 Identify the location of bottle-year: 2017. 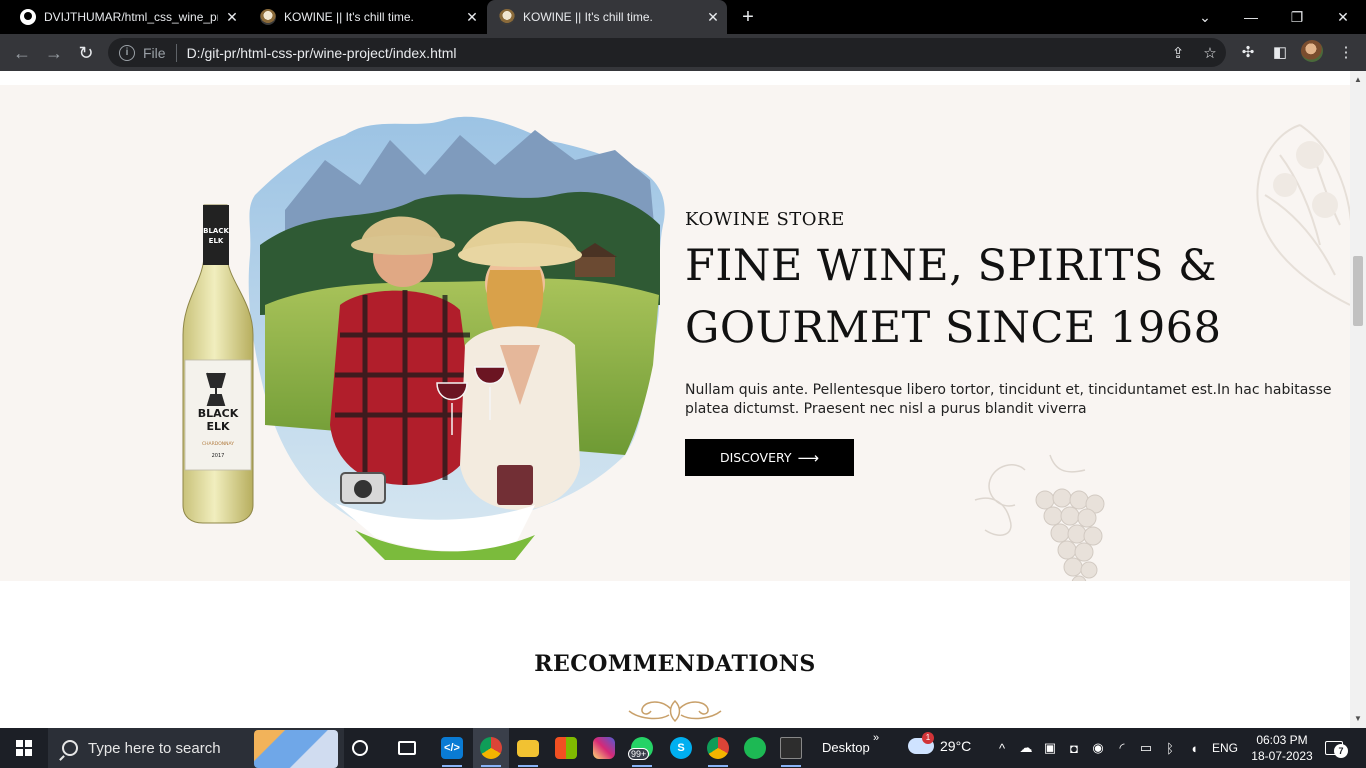
(218, 456).